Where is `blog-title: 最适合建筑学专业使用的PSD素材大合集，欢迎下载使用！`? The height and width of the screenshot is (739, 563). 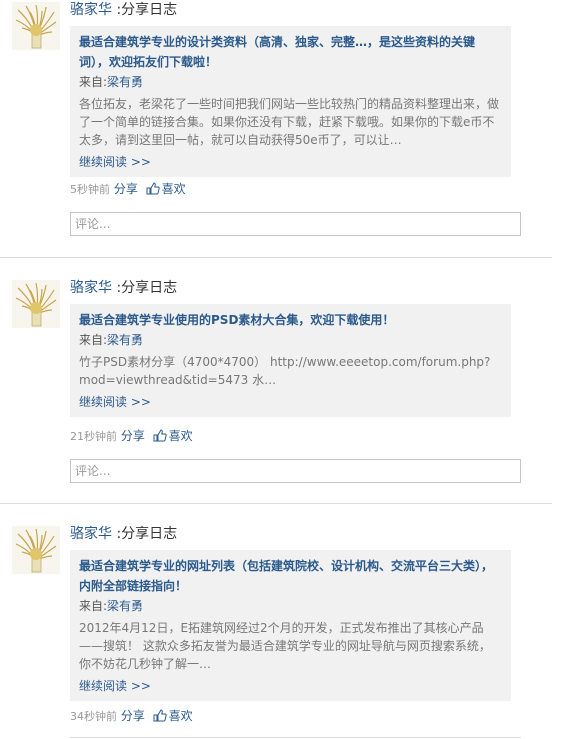 blog-title: 最适合建筑学专业使用的PSD素材大合集，欢迎下载使用！ is located at coordinates (290, 320).